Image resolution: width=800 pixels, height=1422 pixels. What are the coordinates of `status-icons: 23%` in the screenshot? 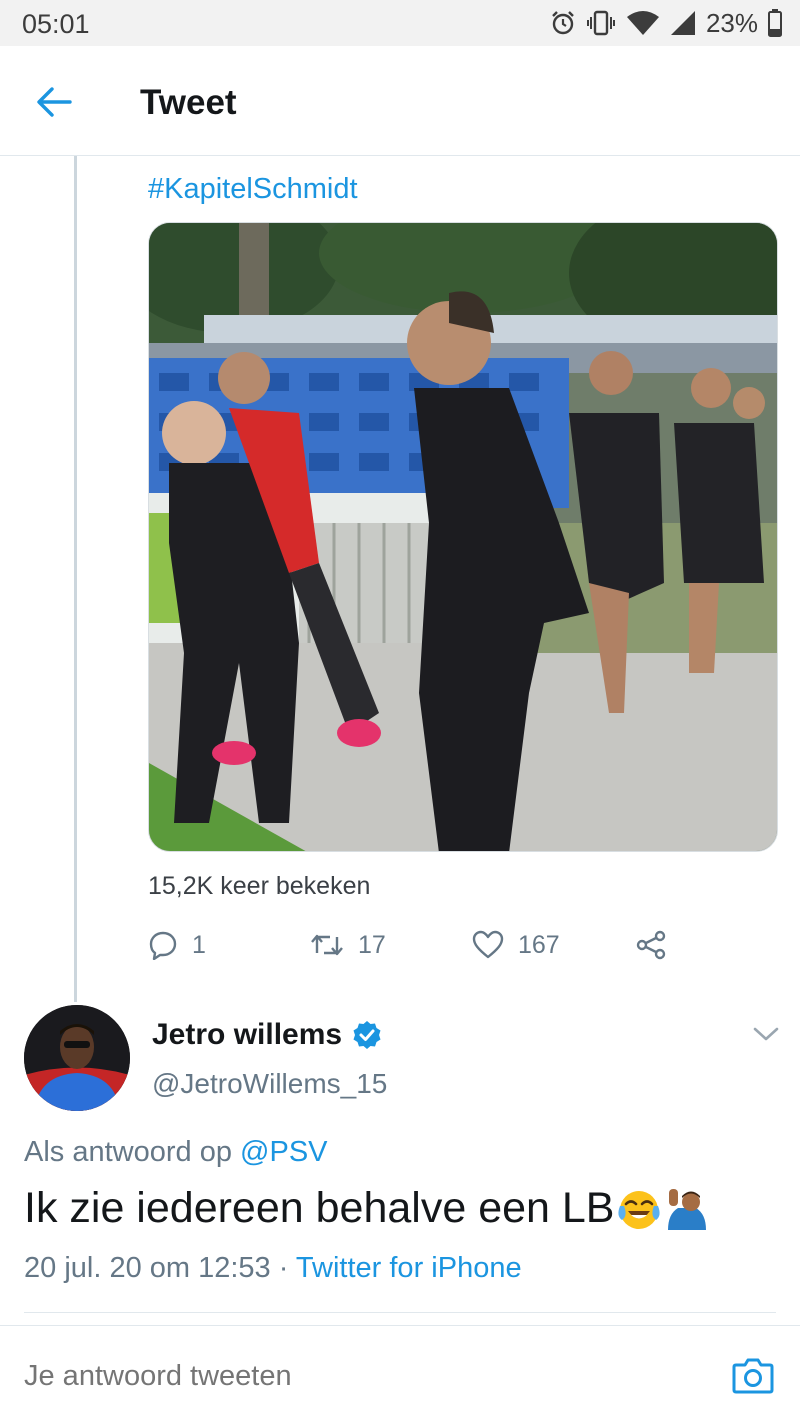 It's located at (666, 23).